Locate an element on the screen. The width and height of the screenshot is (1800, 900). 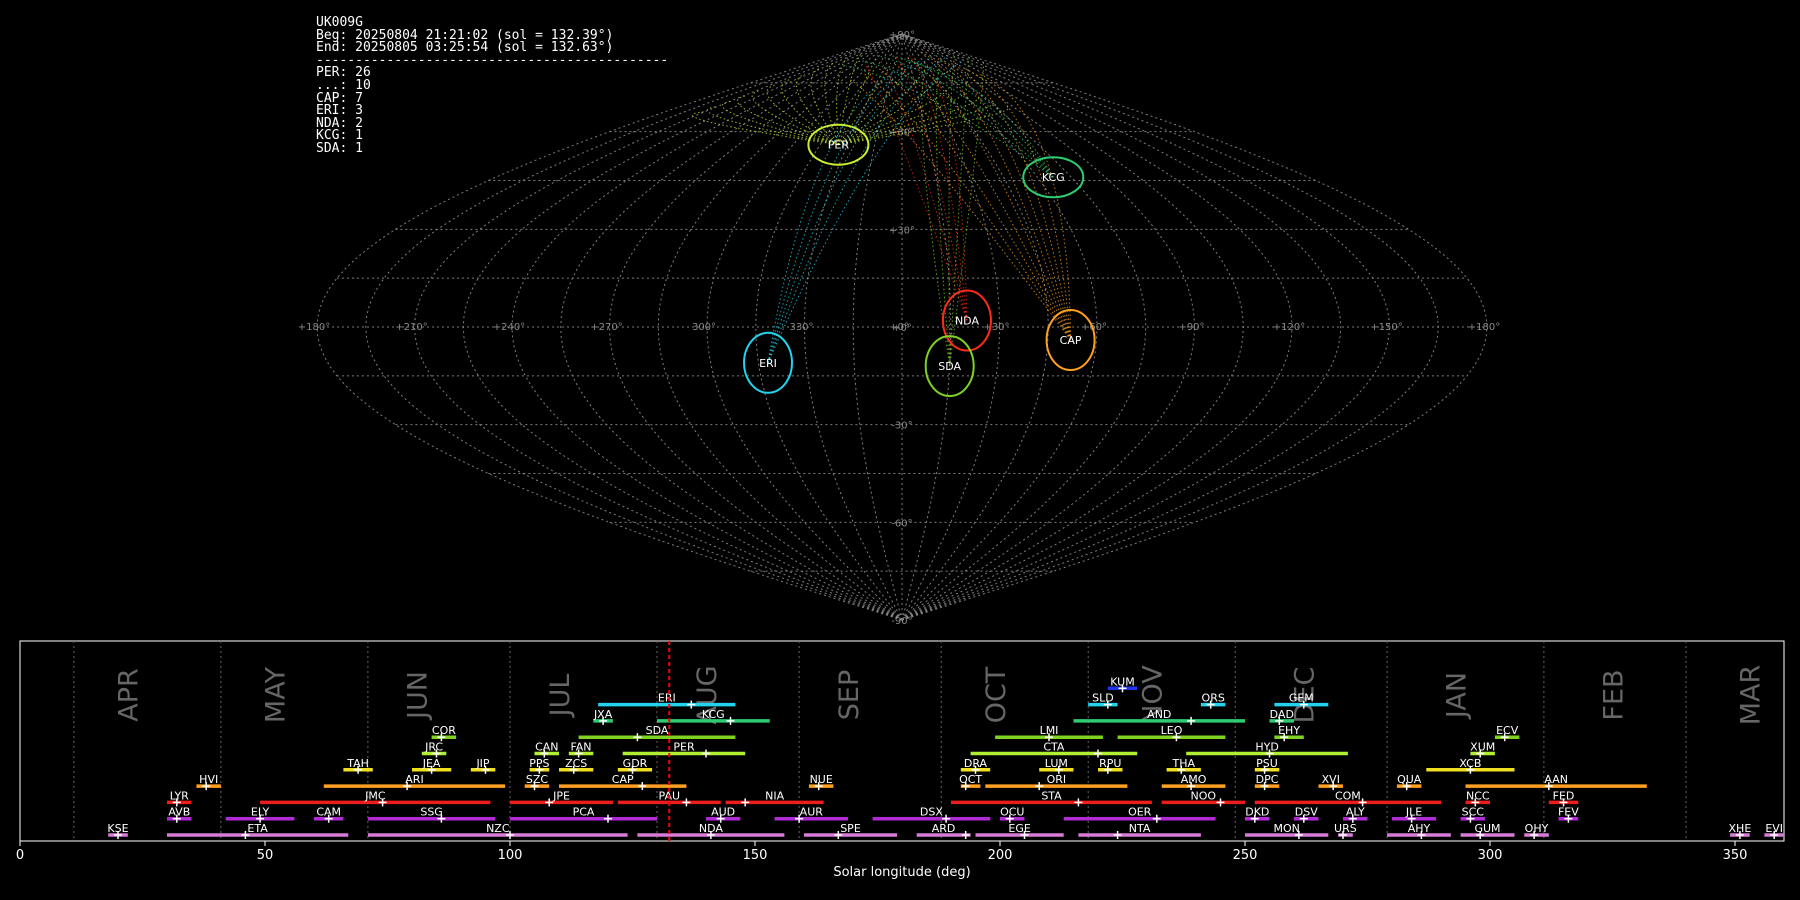
shower-sld: SLD is located at coordinates (1103, 700).